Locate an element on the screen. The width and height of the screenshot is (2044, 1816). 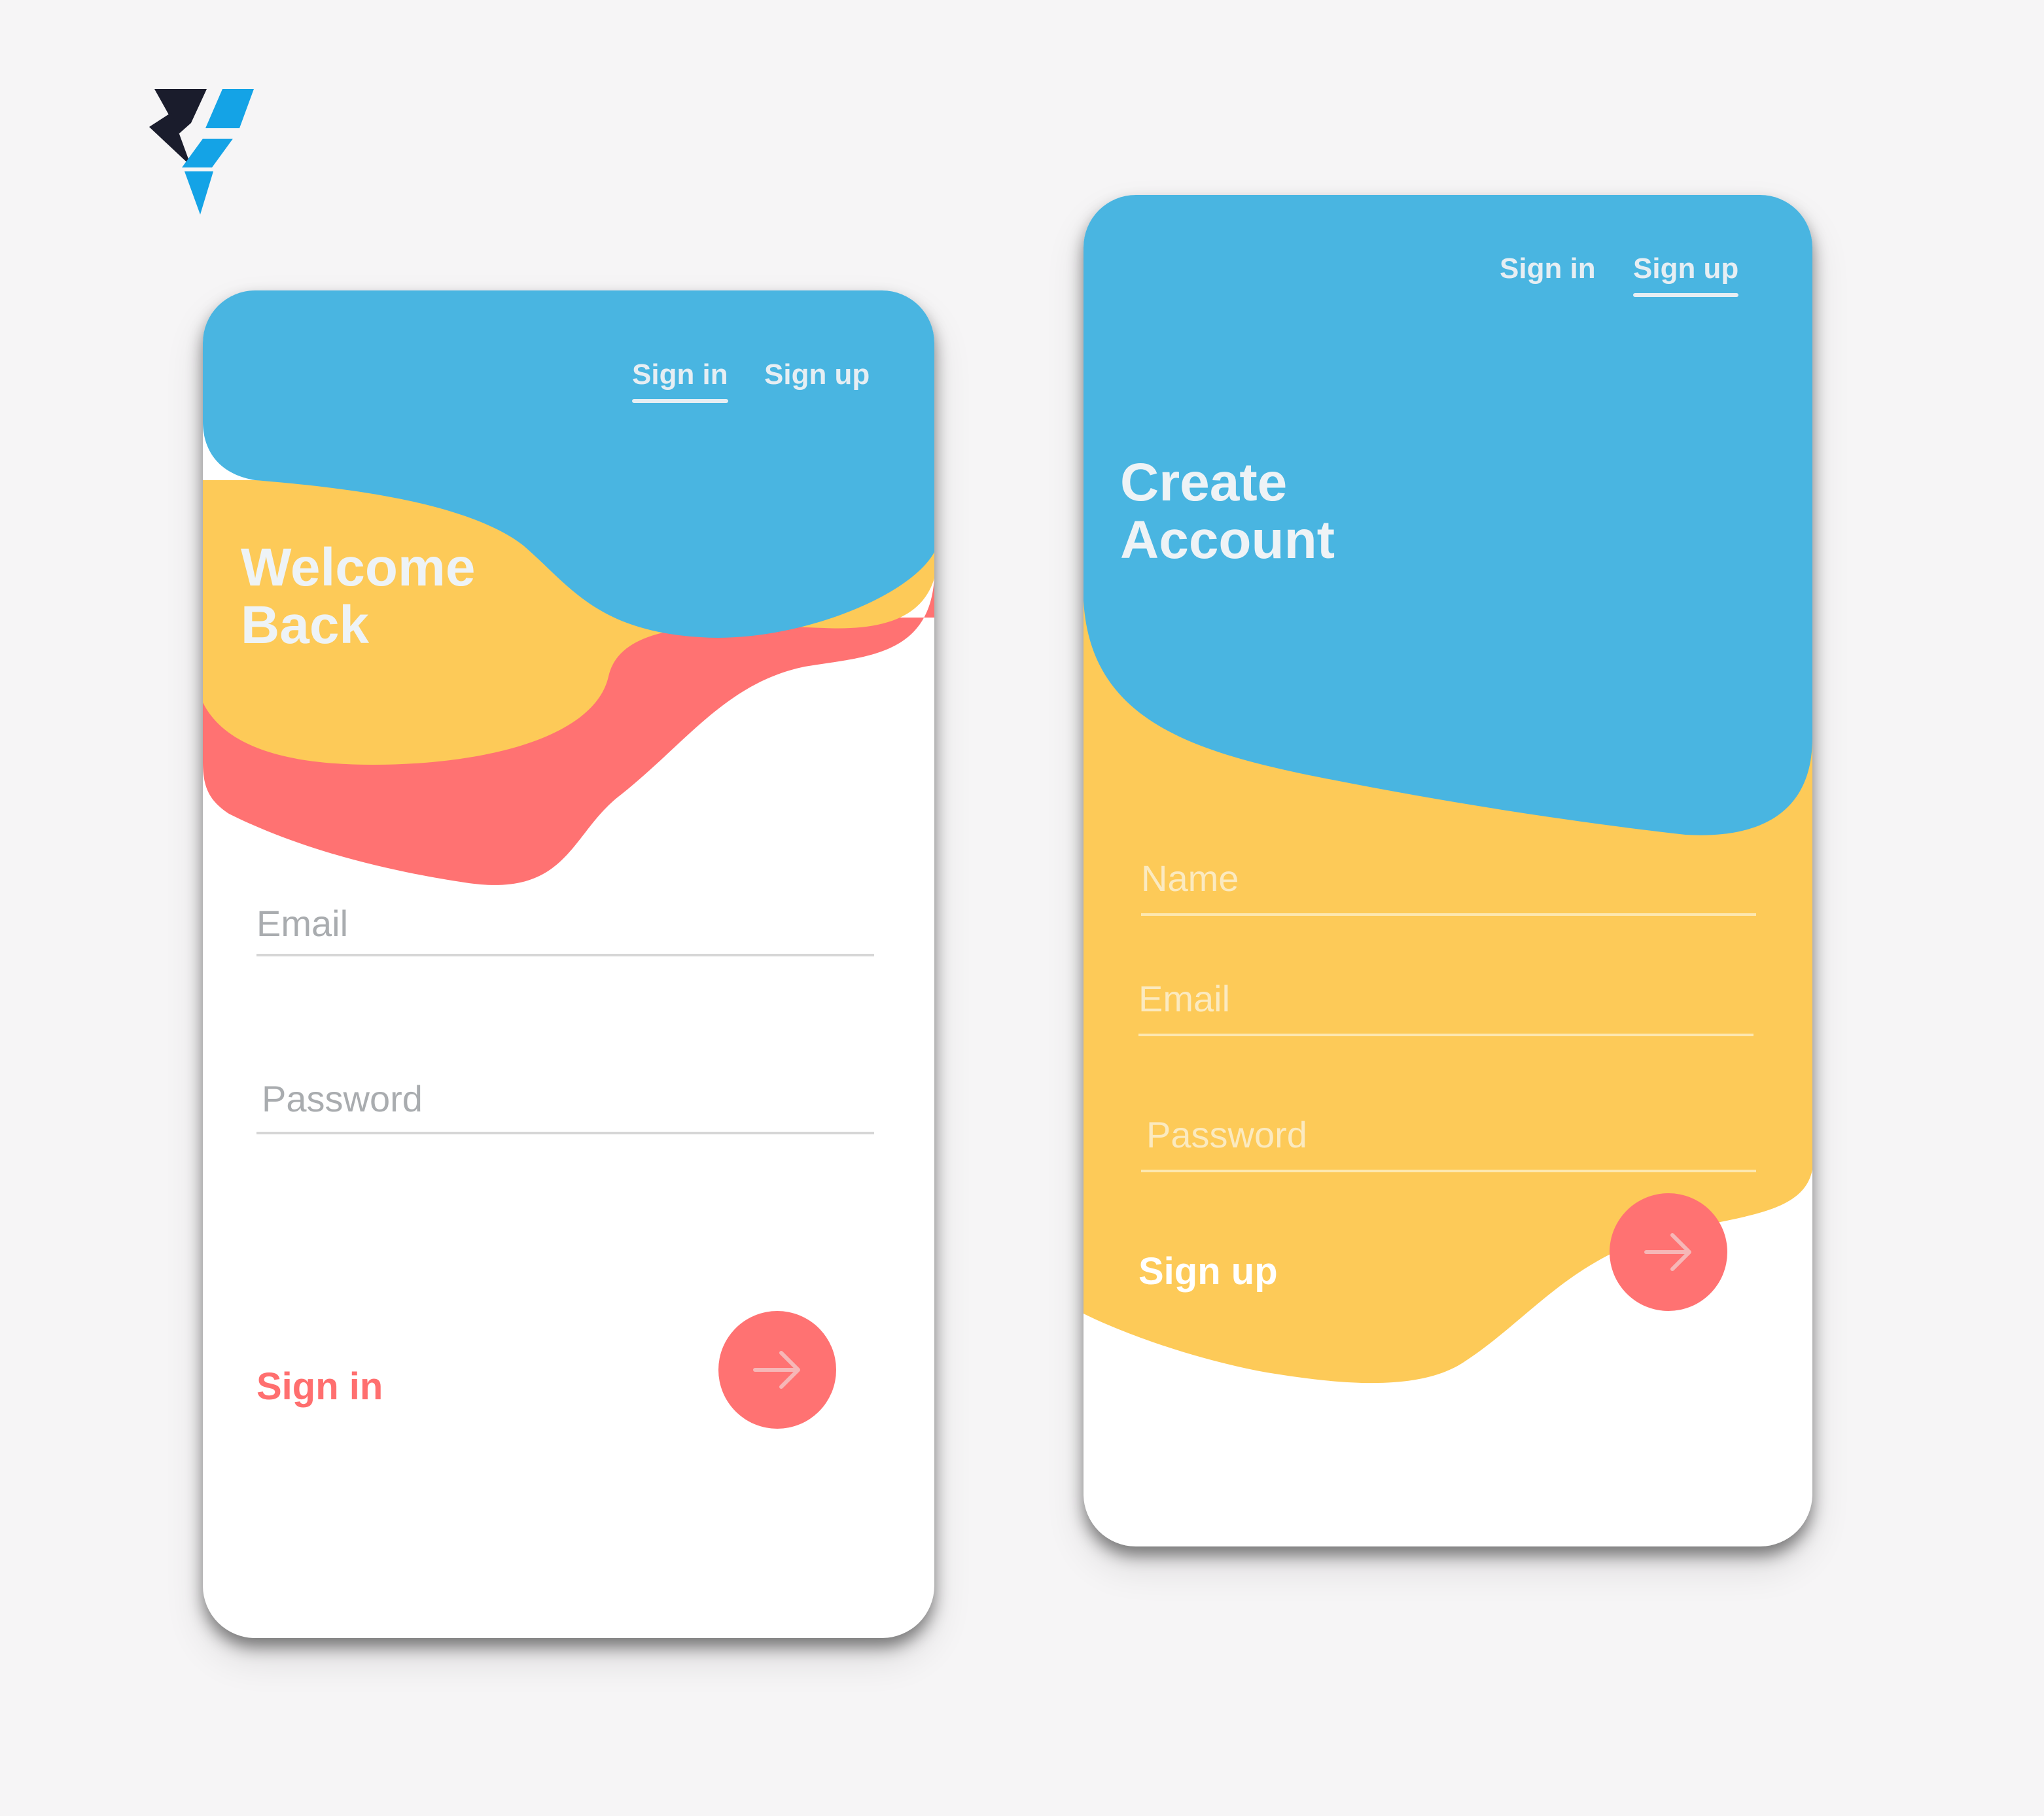
brand-logo-icon is located at coordinates (201, 152).